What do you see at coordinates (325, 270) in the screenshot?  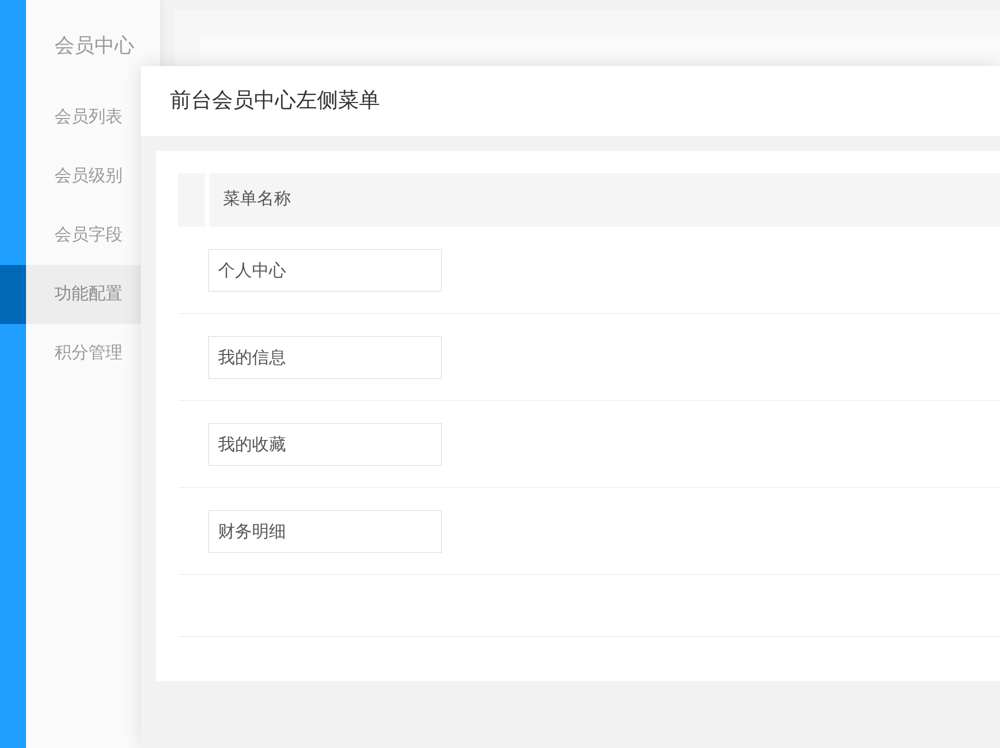 I see `menu-name-field: 个人中心` at bounding box center [325, 270].